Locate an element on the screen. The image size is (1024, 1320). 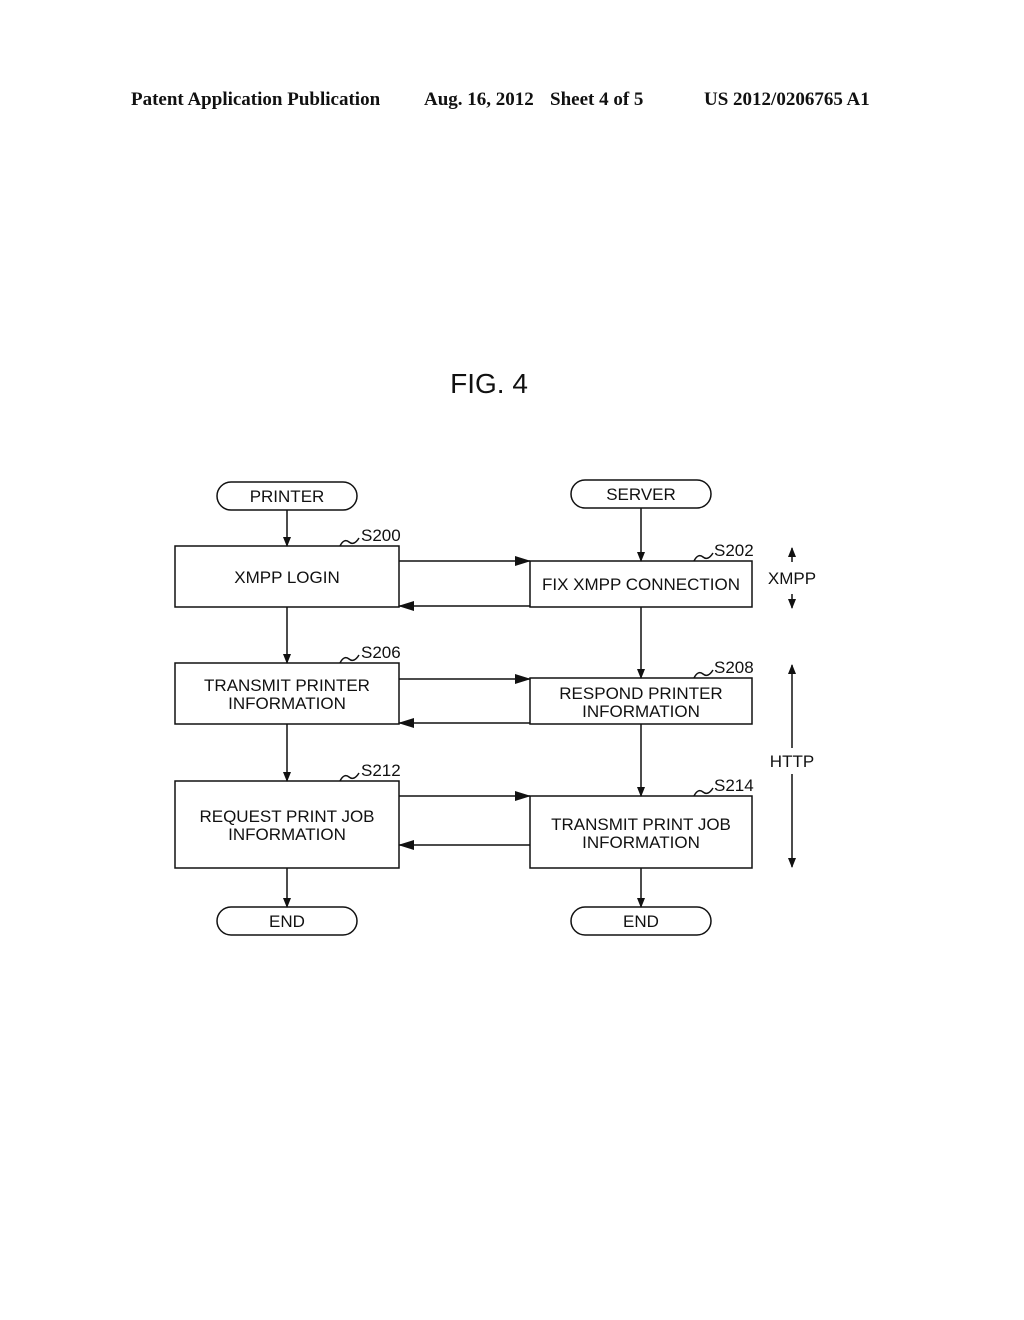
step-id-s208: S208 is located at coordinates (734, 667).